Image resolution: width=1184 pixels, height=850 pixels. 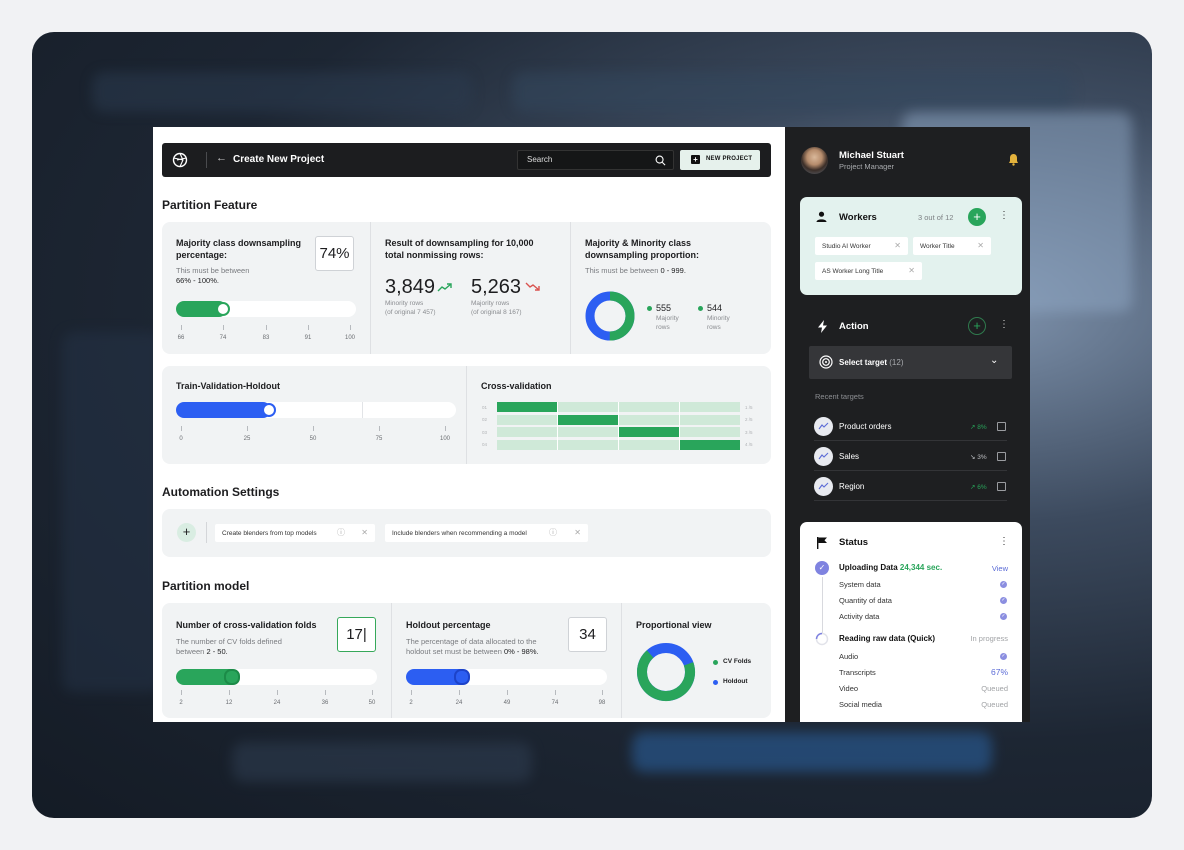 I want to click on trend-up-icon, so click(x=444, y=287).